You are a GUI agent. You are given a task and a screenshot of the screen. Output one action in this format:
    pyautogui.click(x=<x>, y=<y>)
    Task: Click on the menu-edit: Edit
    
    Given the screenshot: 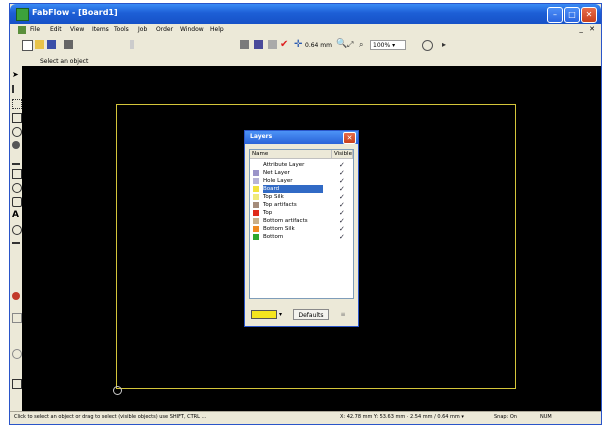 What is the action you would take?
    pyautogui.click(x=56, y=29)
    